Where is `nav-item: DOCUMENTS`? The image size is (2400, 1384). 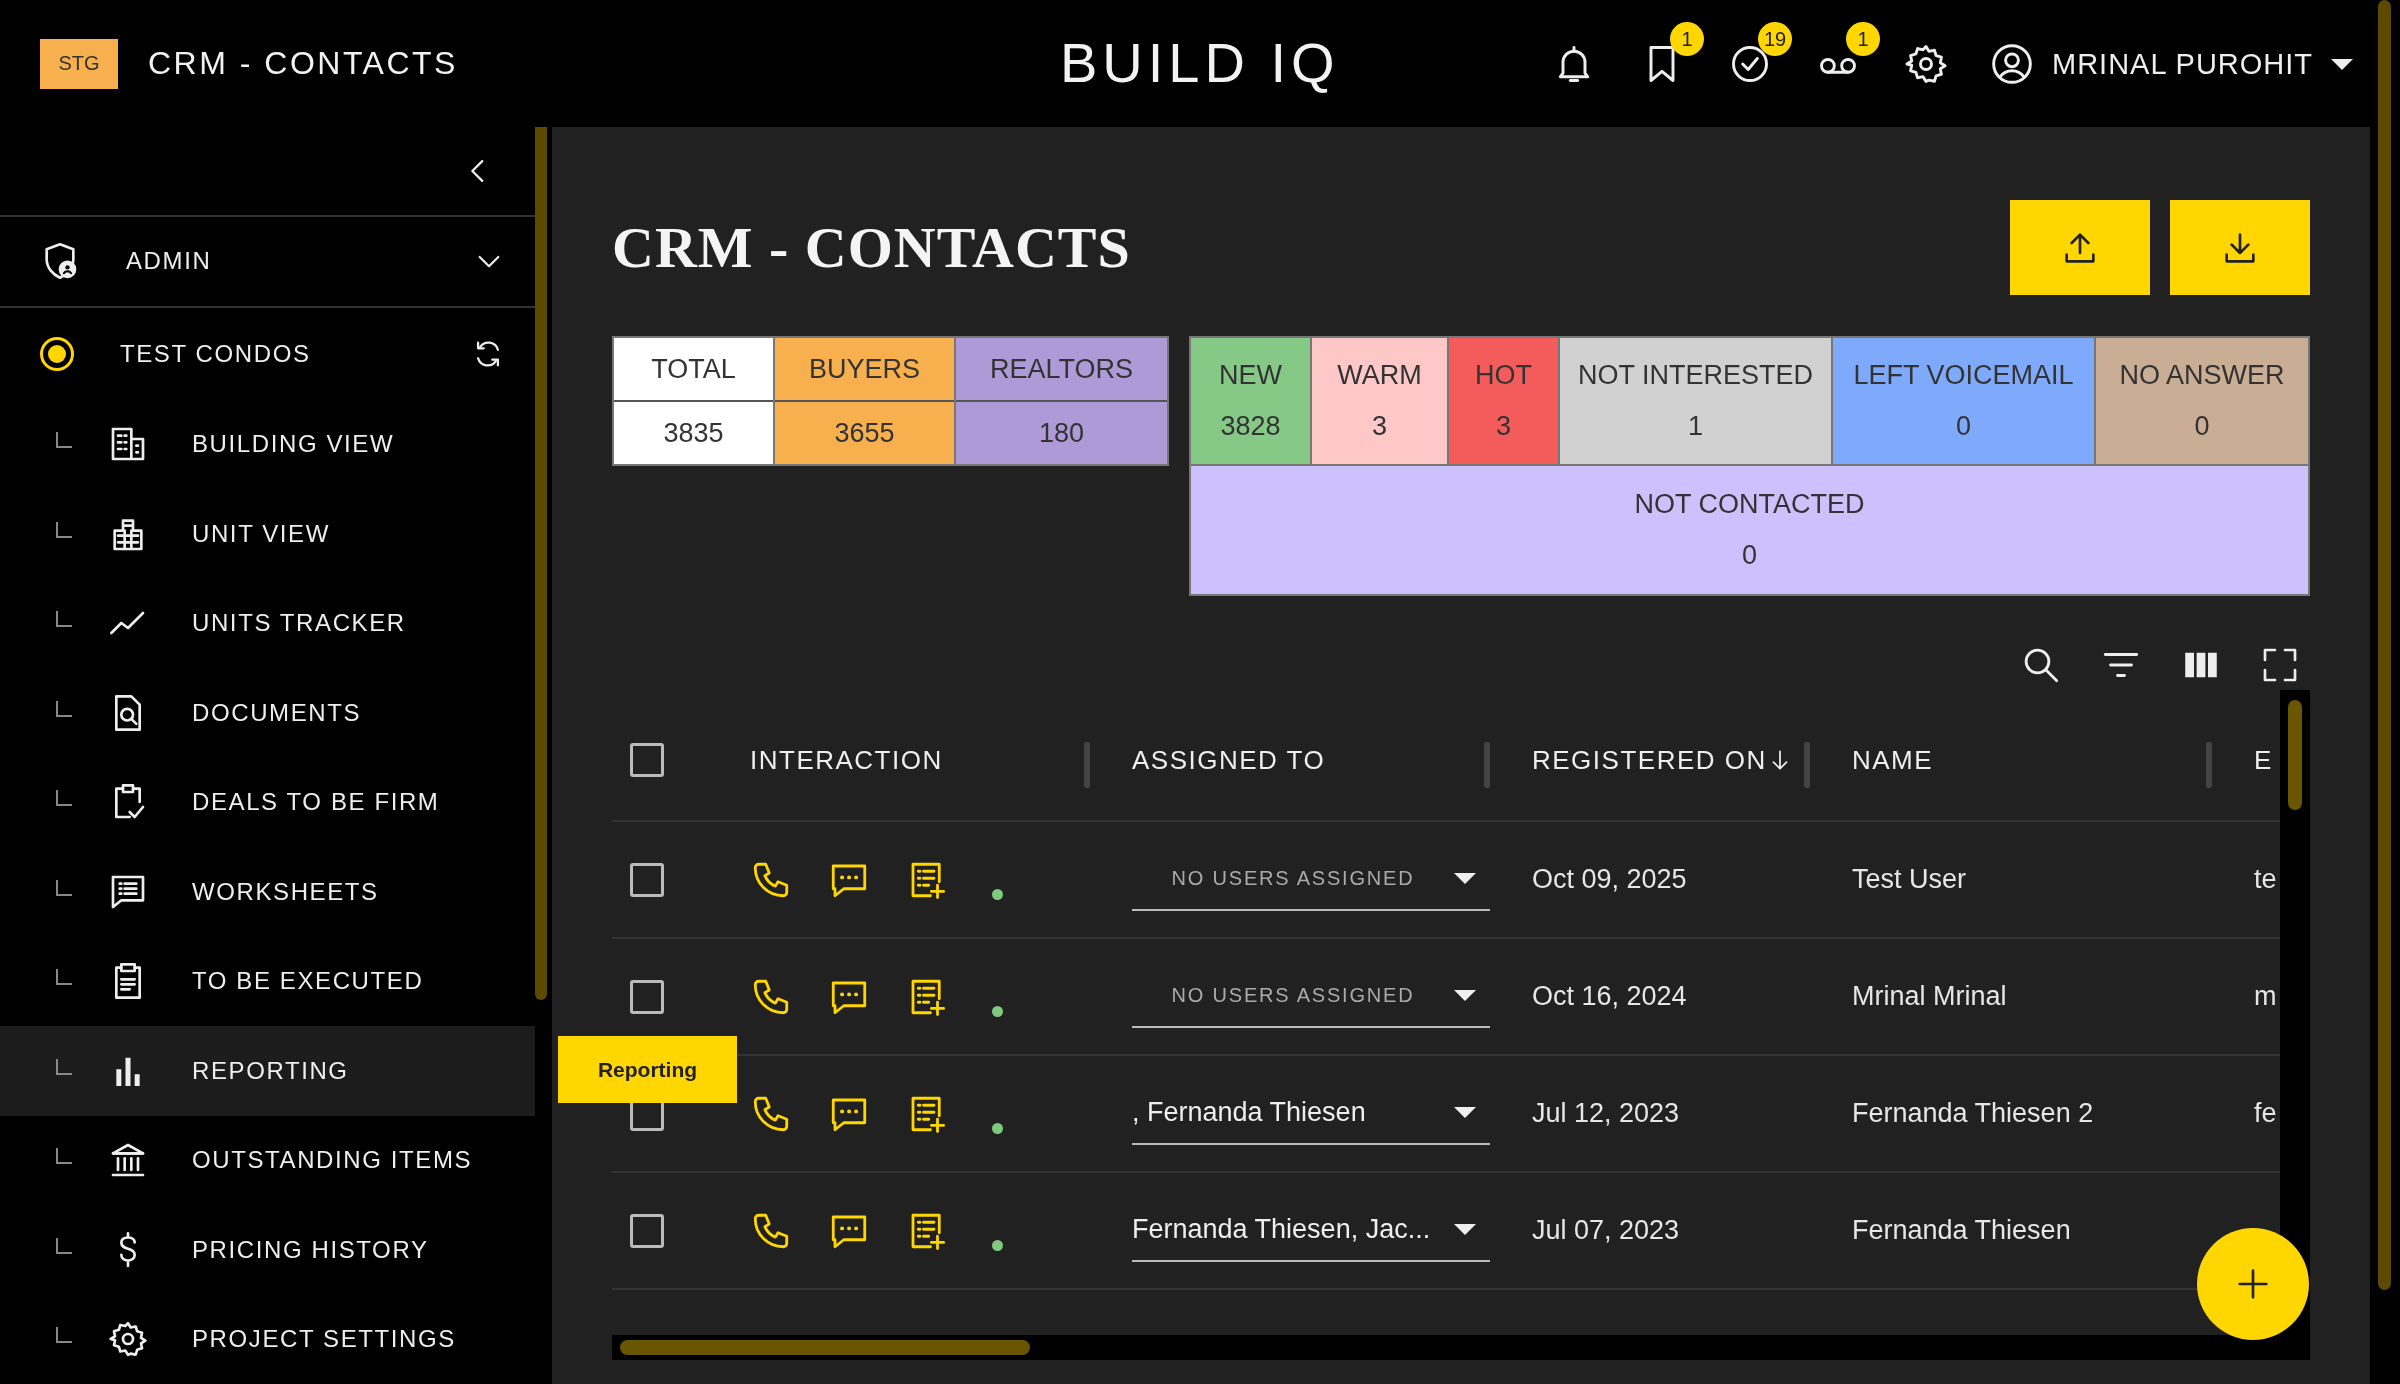 nav-item: DOCUMENTS is located at coordinates (267, 713).